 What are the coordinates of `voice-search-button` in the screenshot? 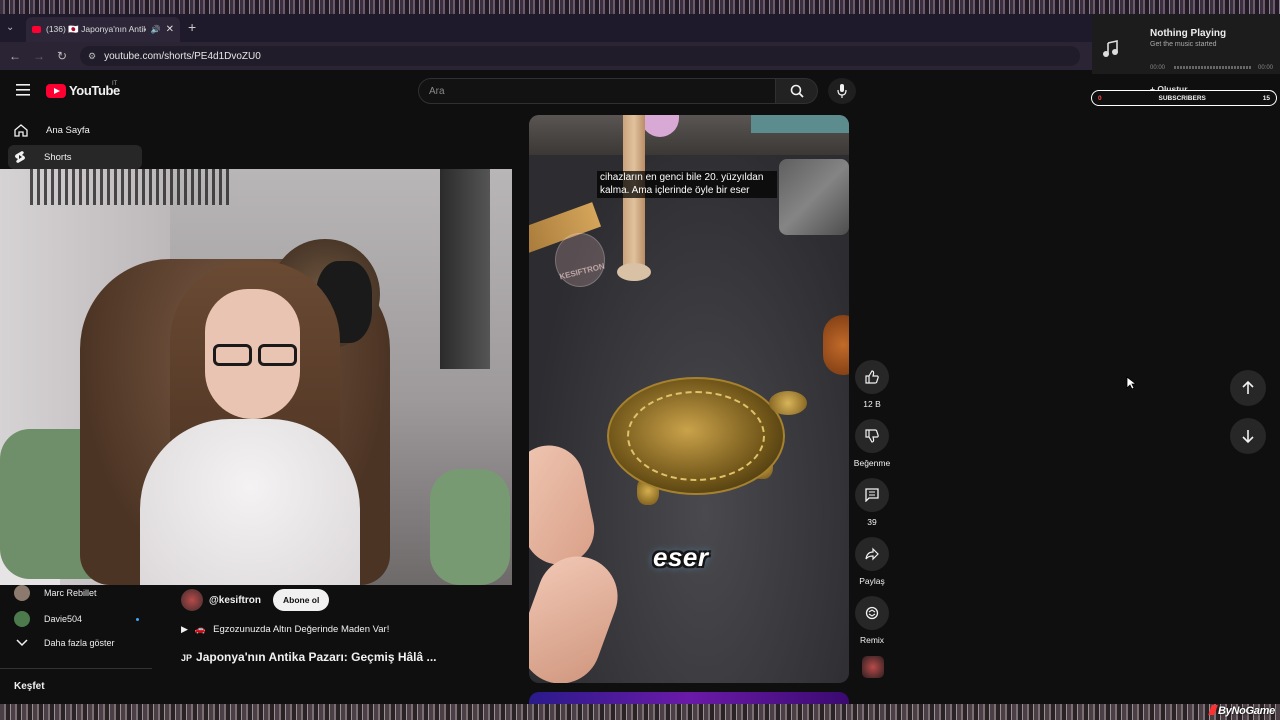 It's located at (842, 91).